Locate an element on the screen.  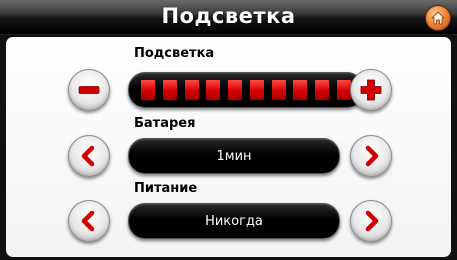
title-bar: Подсветка is located at coordinates (228, 17).